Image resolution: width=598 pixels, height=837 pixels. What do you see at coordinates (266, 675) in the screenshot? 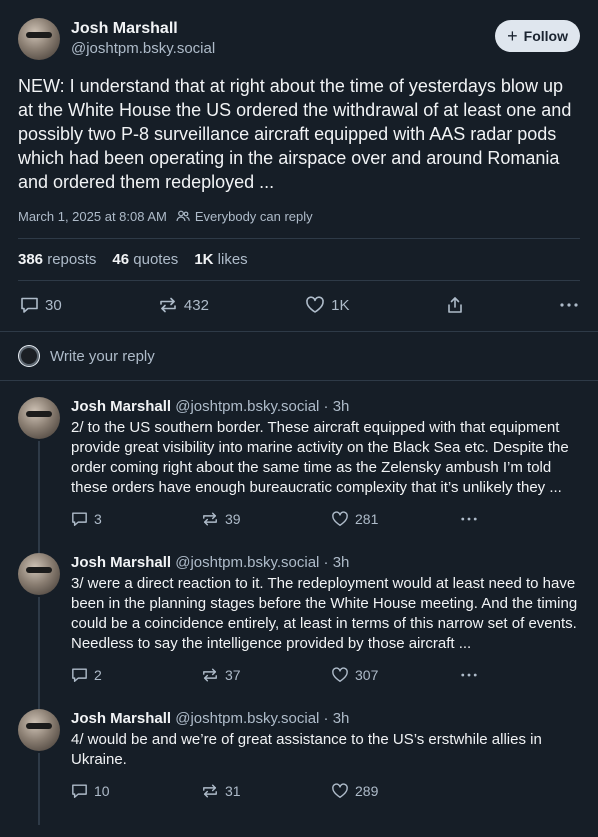
I see `repost-button: 37` at bounding box center [266, 675].